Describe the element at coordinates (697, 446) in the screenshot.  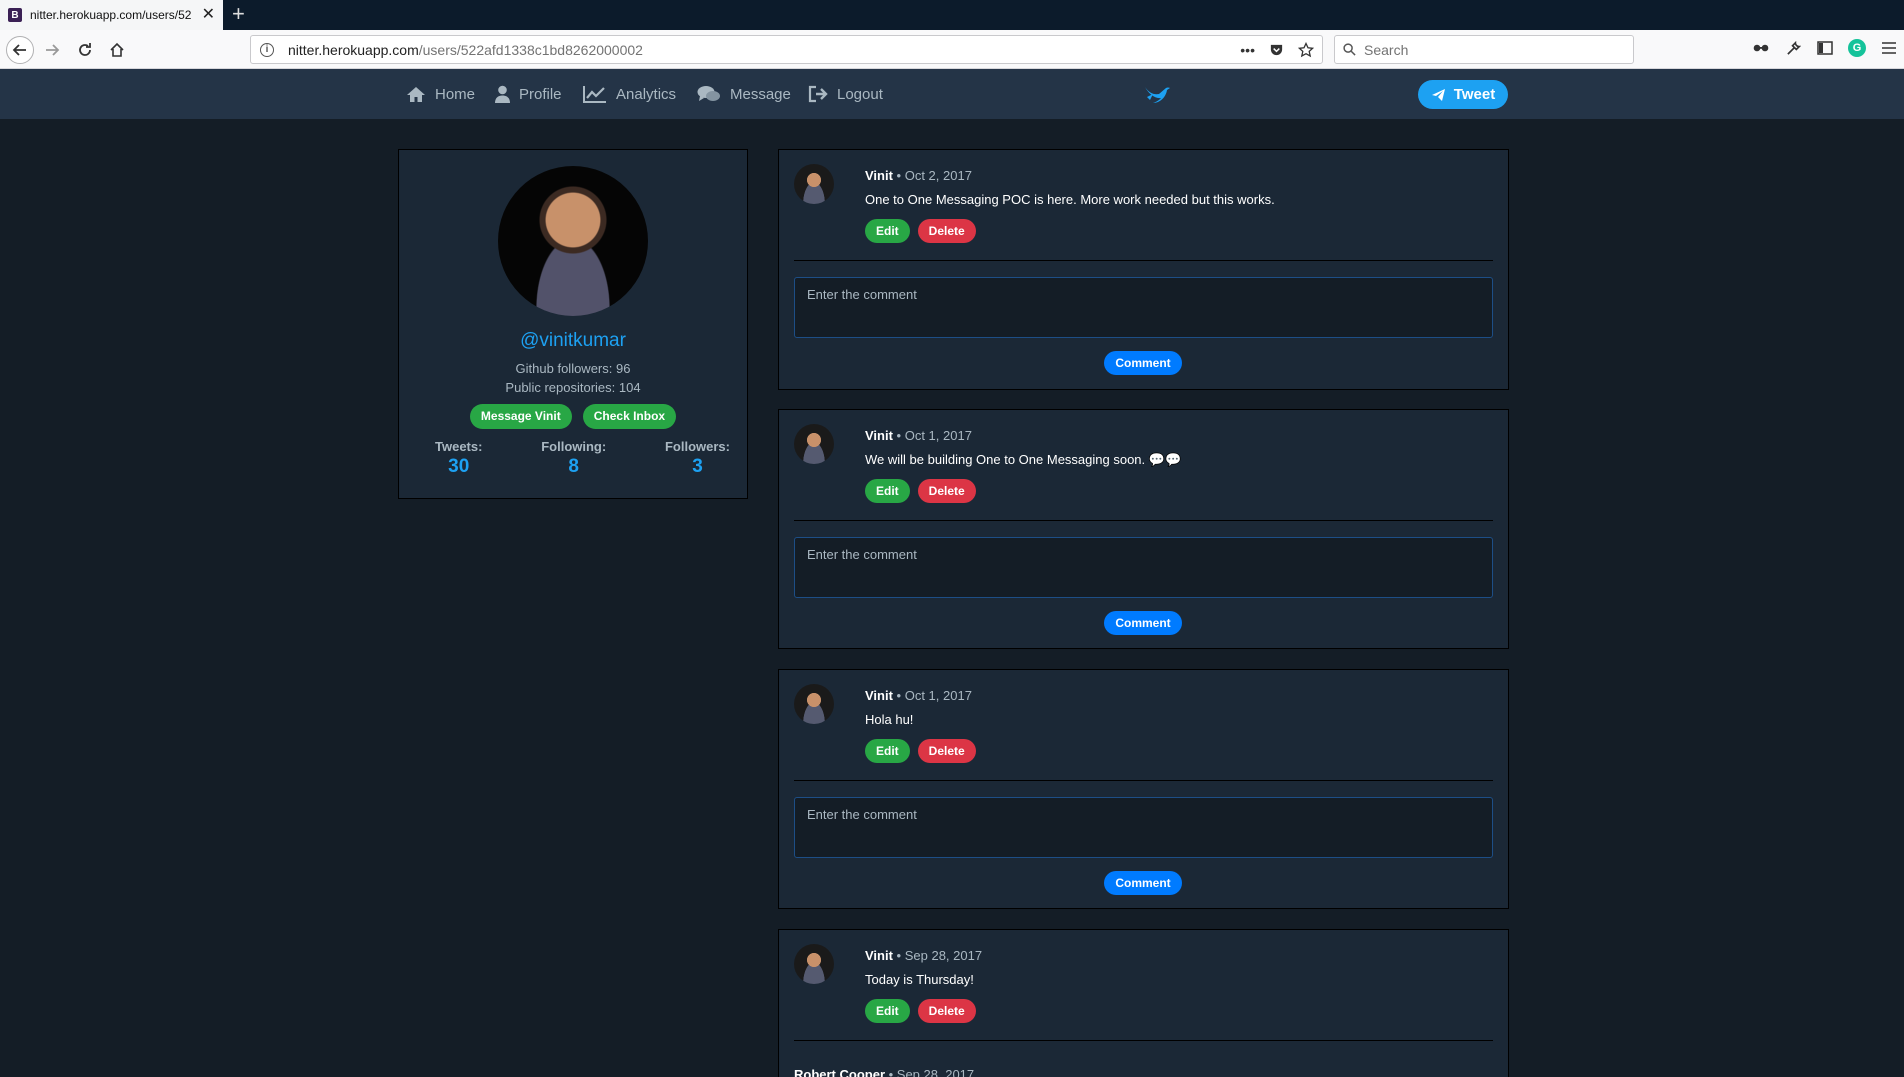
I see `followers-count-label: Followers:` at that location.